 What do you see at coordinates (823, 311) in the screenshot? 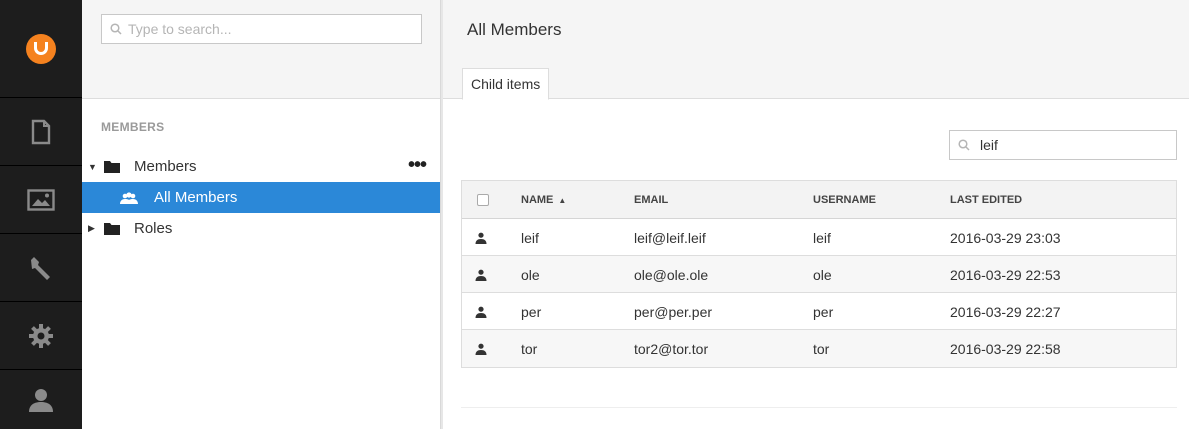
I see `cell-username: per` at bounding box center [823, 311].